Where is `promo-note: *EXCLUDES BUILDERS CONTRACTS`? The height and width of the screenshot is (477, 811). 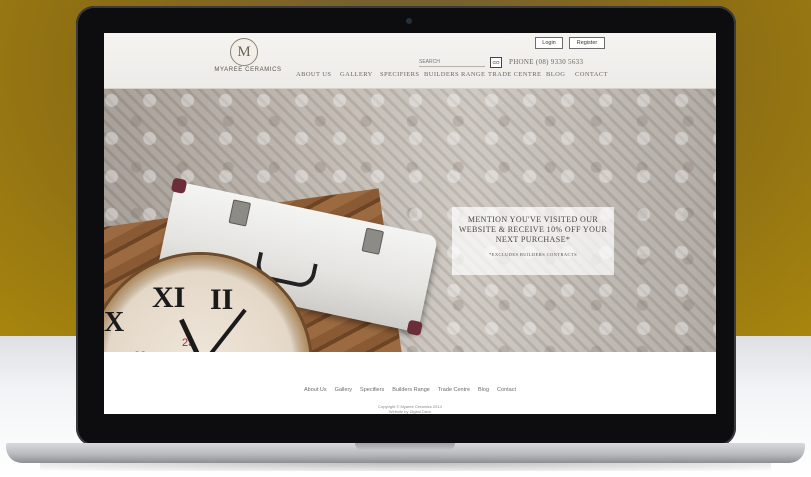
promo-note: *EXCLUDES BUILDERS CONTRACTS is located at coordinates (533, 254).